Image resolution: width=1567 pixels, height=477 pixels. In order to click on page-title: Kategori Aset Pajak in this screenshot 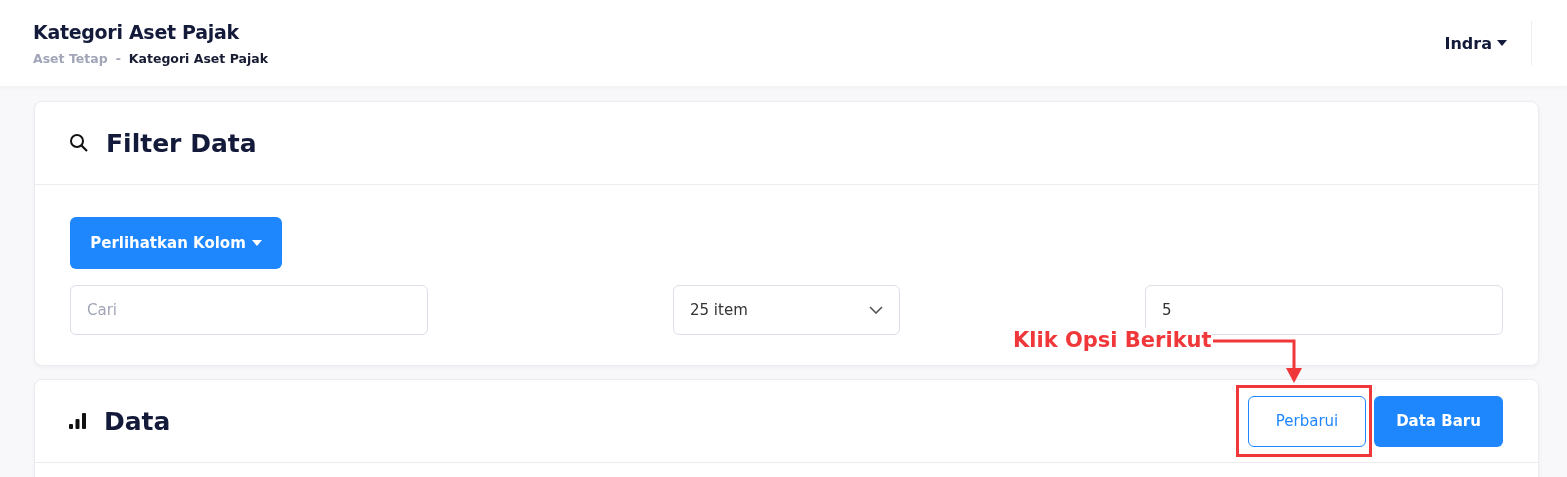, I will do `click(136, 31)`.